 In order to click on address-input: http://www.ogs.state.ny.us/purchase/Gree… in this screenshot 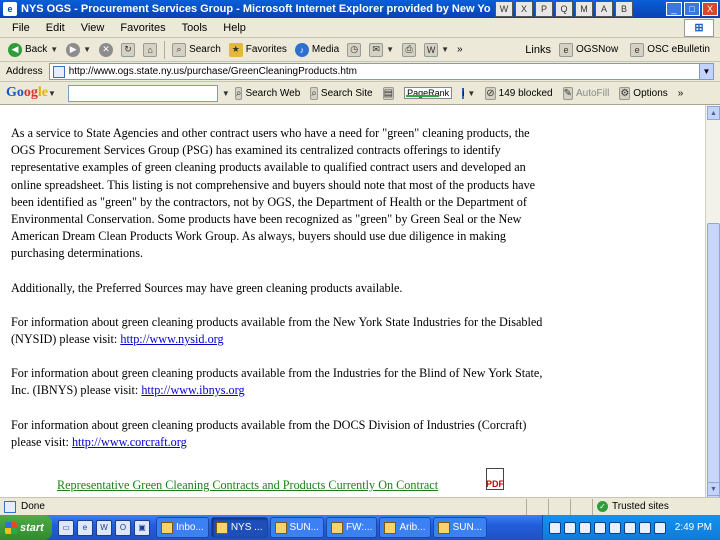, I will do `click(381, 71)`.